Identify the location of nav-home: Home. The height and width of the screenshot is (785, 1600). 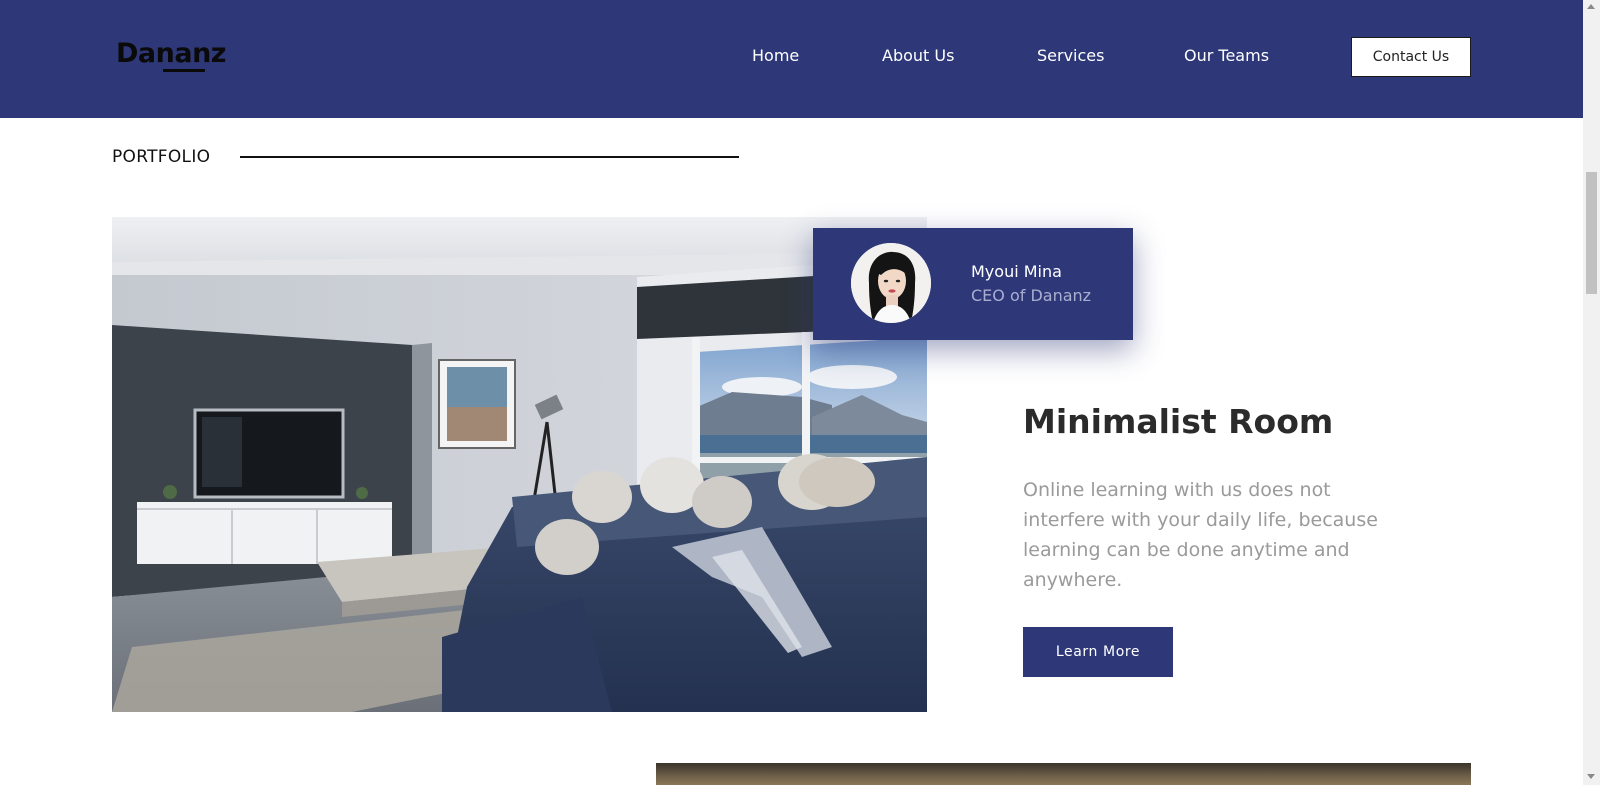
(775, 55).